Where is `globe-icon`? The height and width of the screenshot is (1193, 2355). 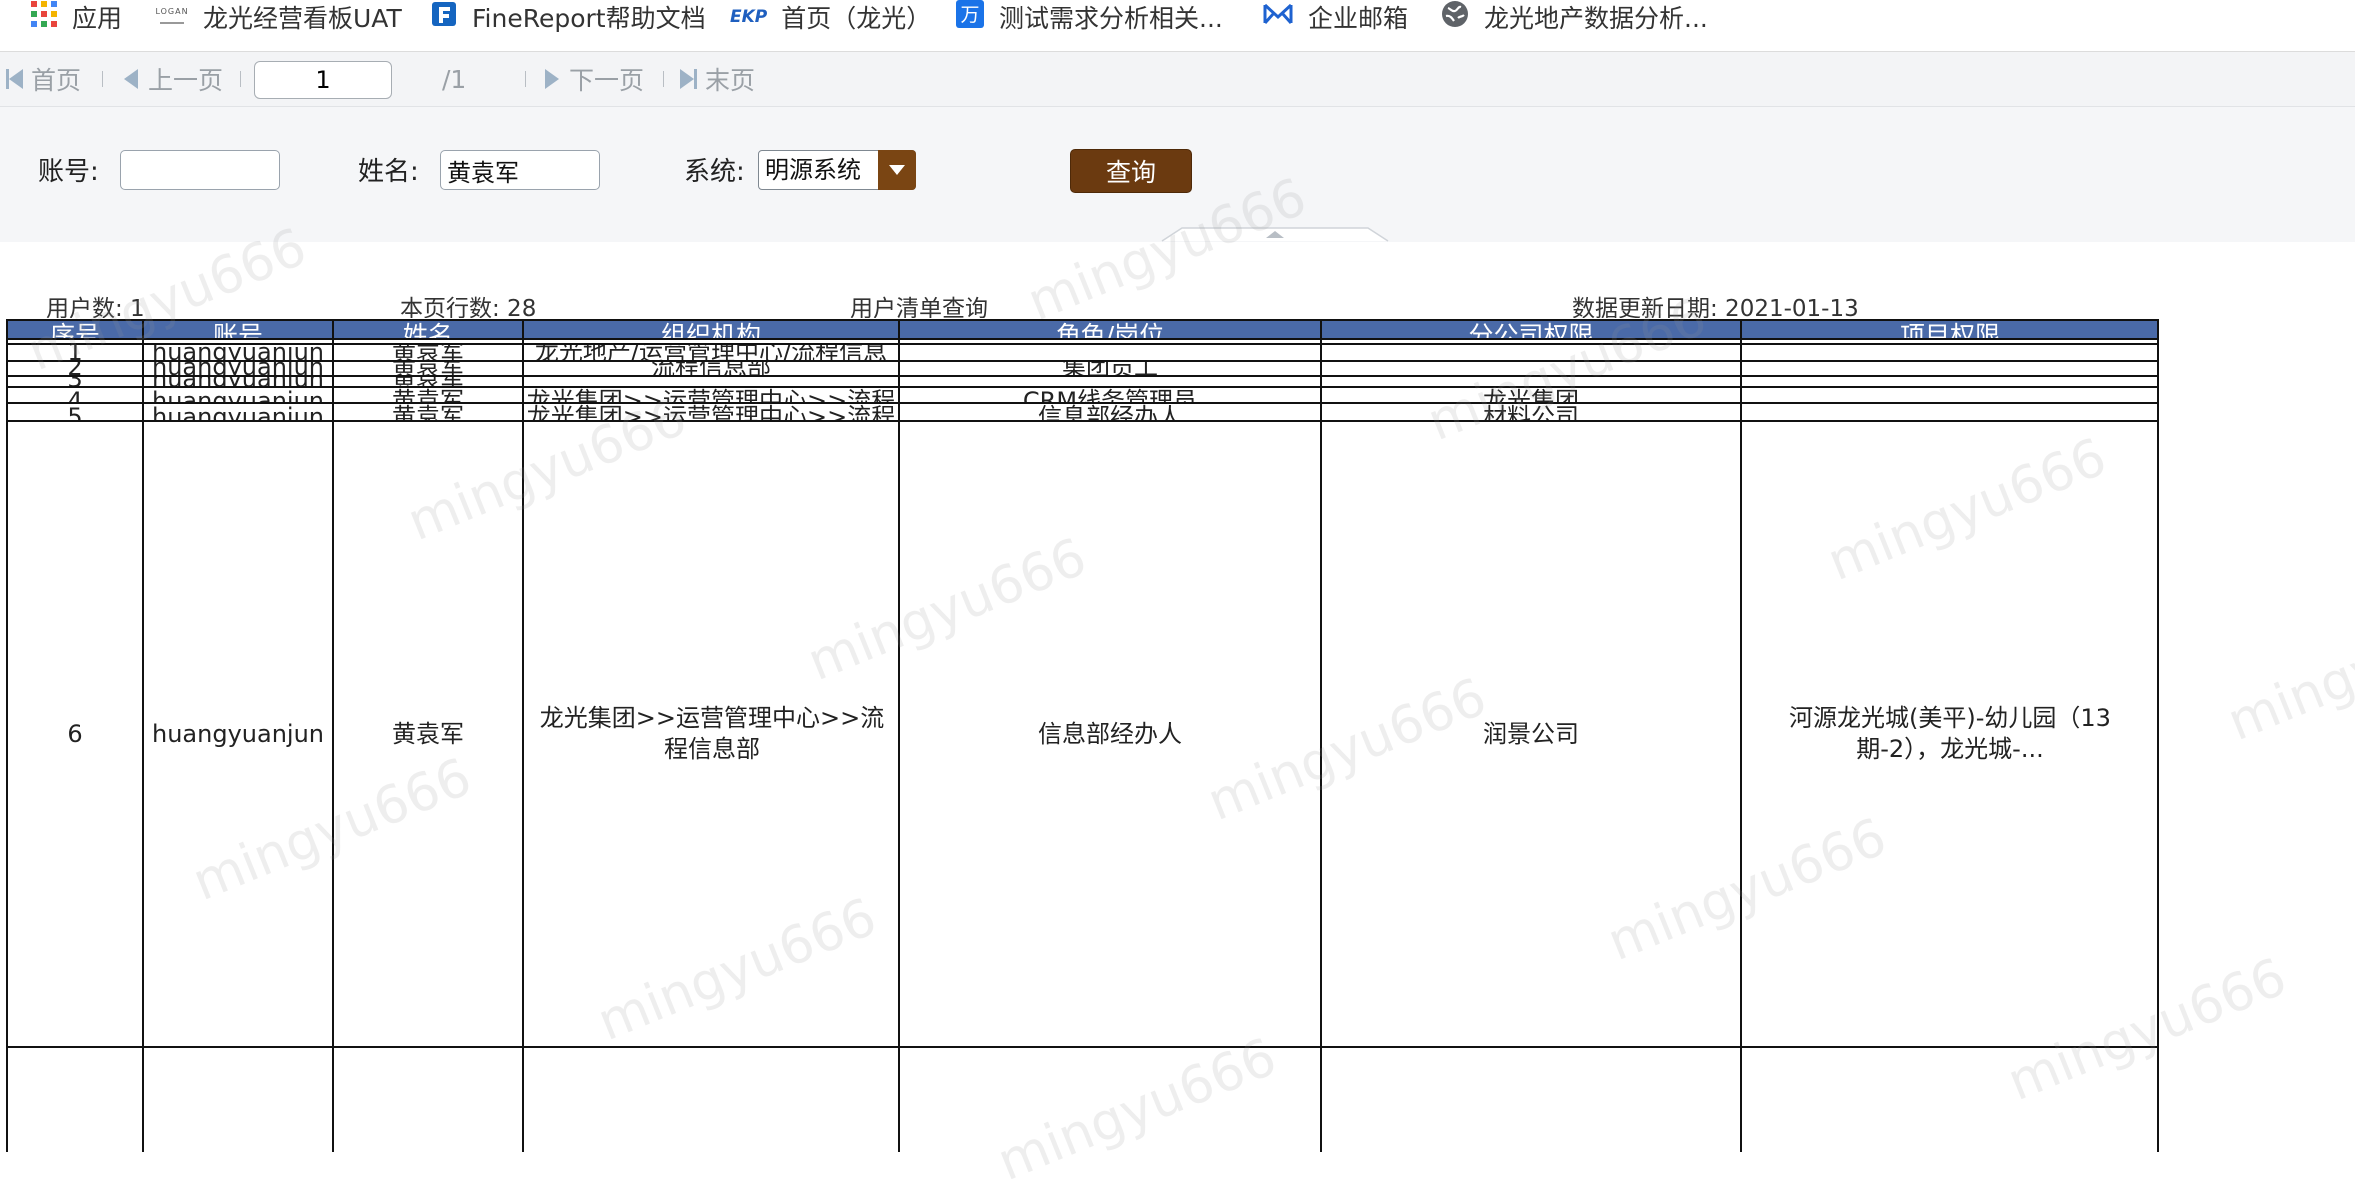 globe-icon is located at coordinates (1455, 17).